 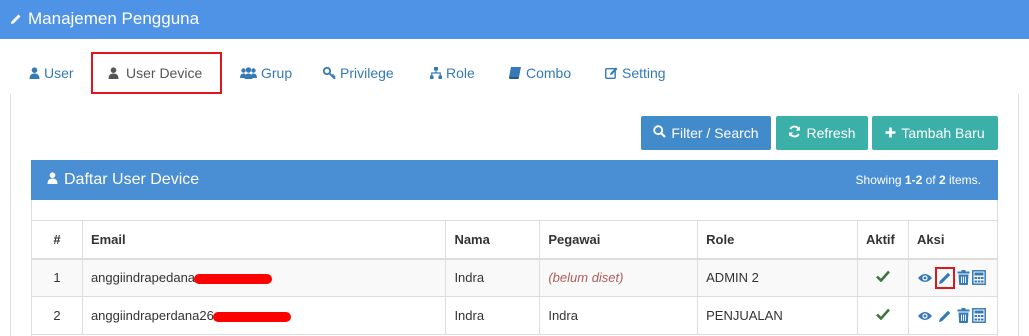 What do you see at coordinates (660, 133) in the screenshot?
I see `search-icon` at bounding box center [660, 133].